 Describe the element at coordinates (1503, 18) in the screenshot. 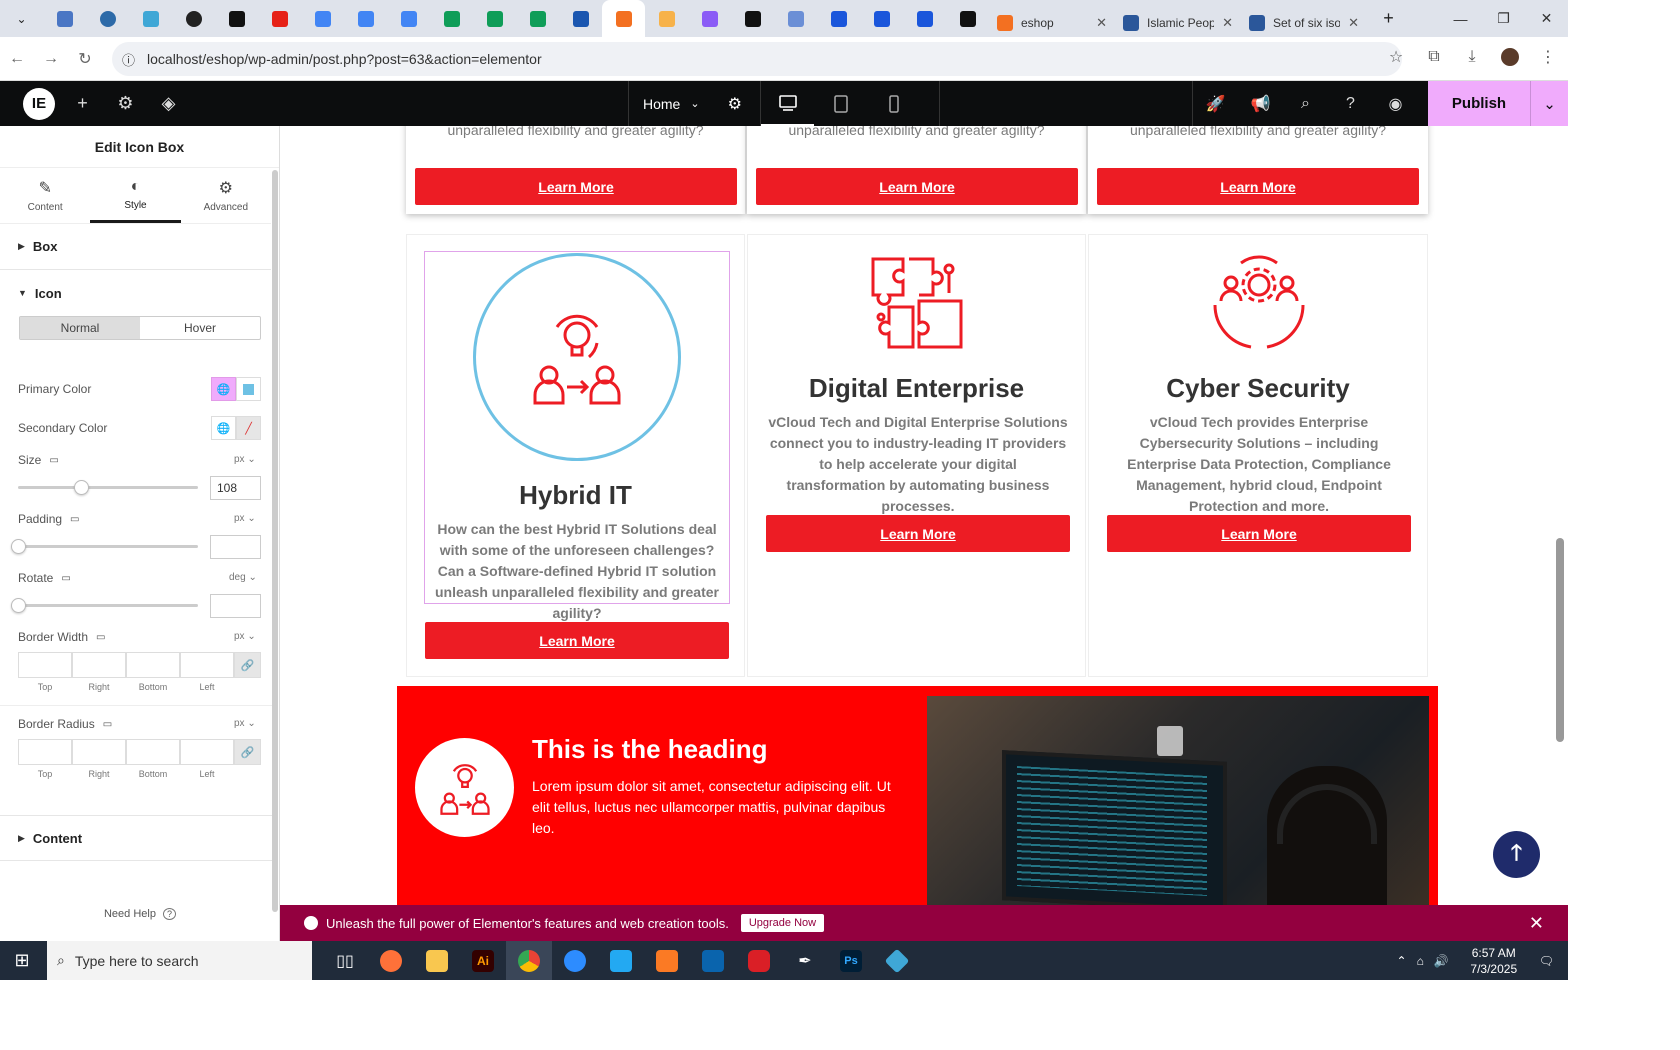

I see `restore-icon: ❐` at that location.